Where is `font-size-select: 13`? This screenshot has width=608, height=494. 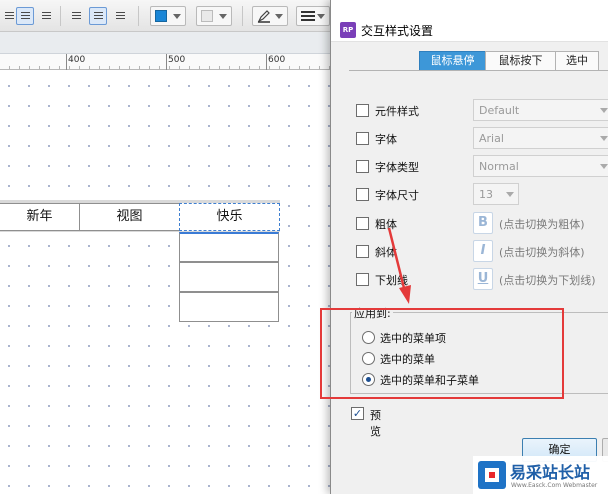 font-size-select: 13 is located at coordinates (496, 194).